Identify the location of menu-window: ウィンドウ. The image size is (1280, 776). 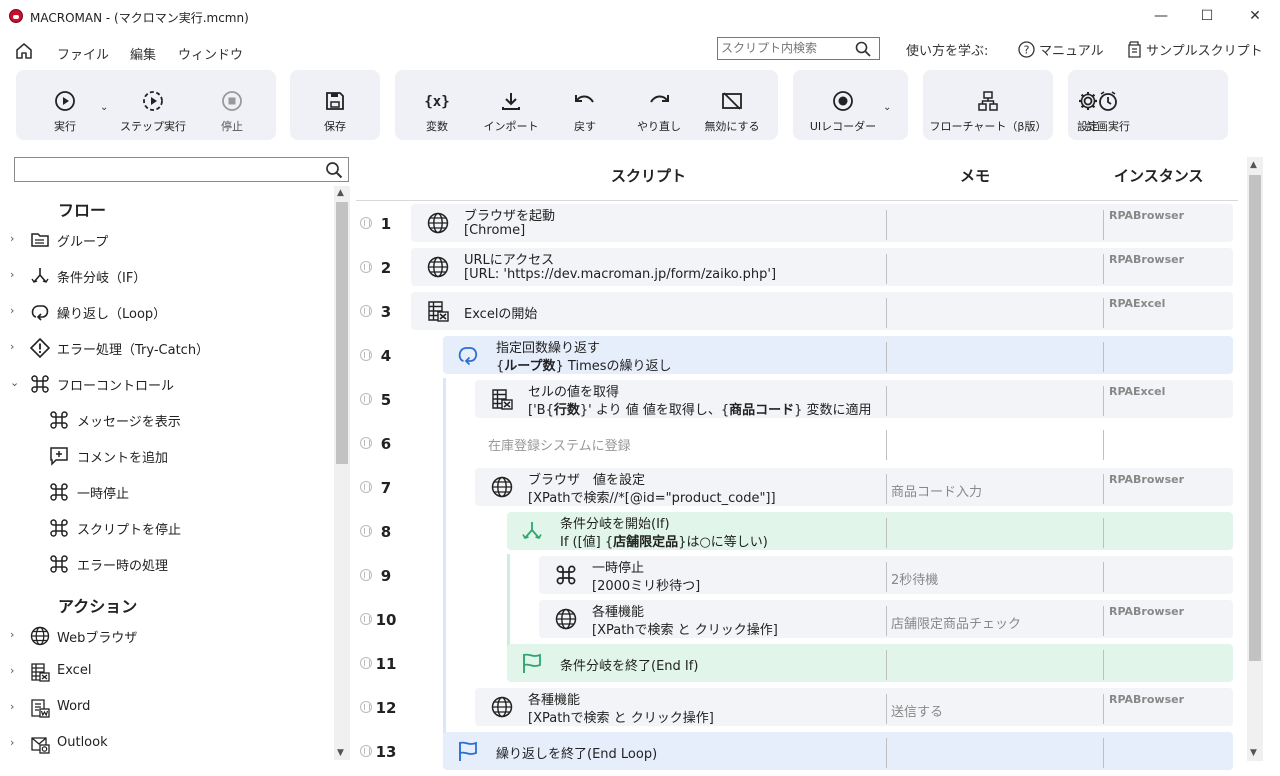
(210, 53).